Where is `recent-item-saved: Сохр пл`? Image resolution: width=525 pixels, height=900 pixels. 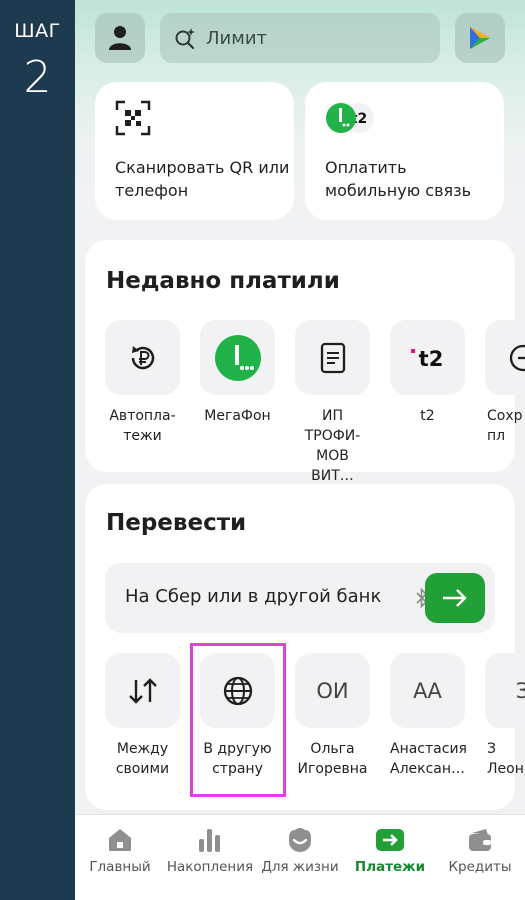
recent-item-saved: Сохр пл is located at coordinates (505, 383).